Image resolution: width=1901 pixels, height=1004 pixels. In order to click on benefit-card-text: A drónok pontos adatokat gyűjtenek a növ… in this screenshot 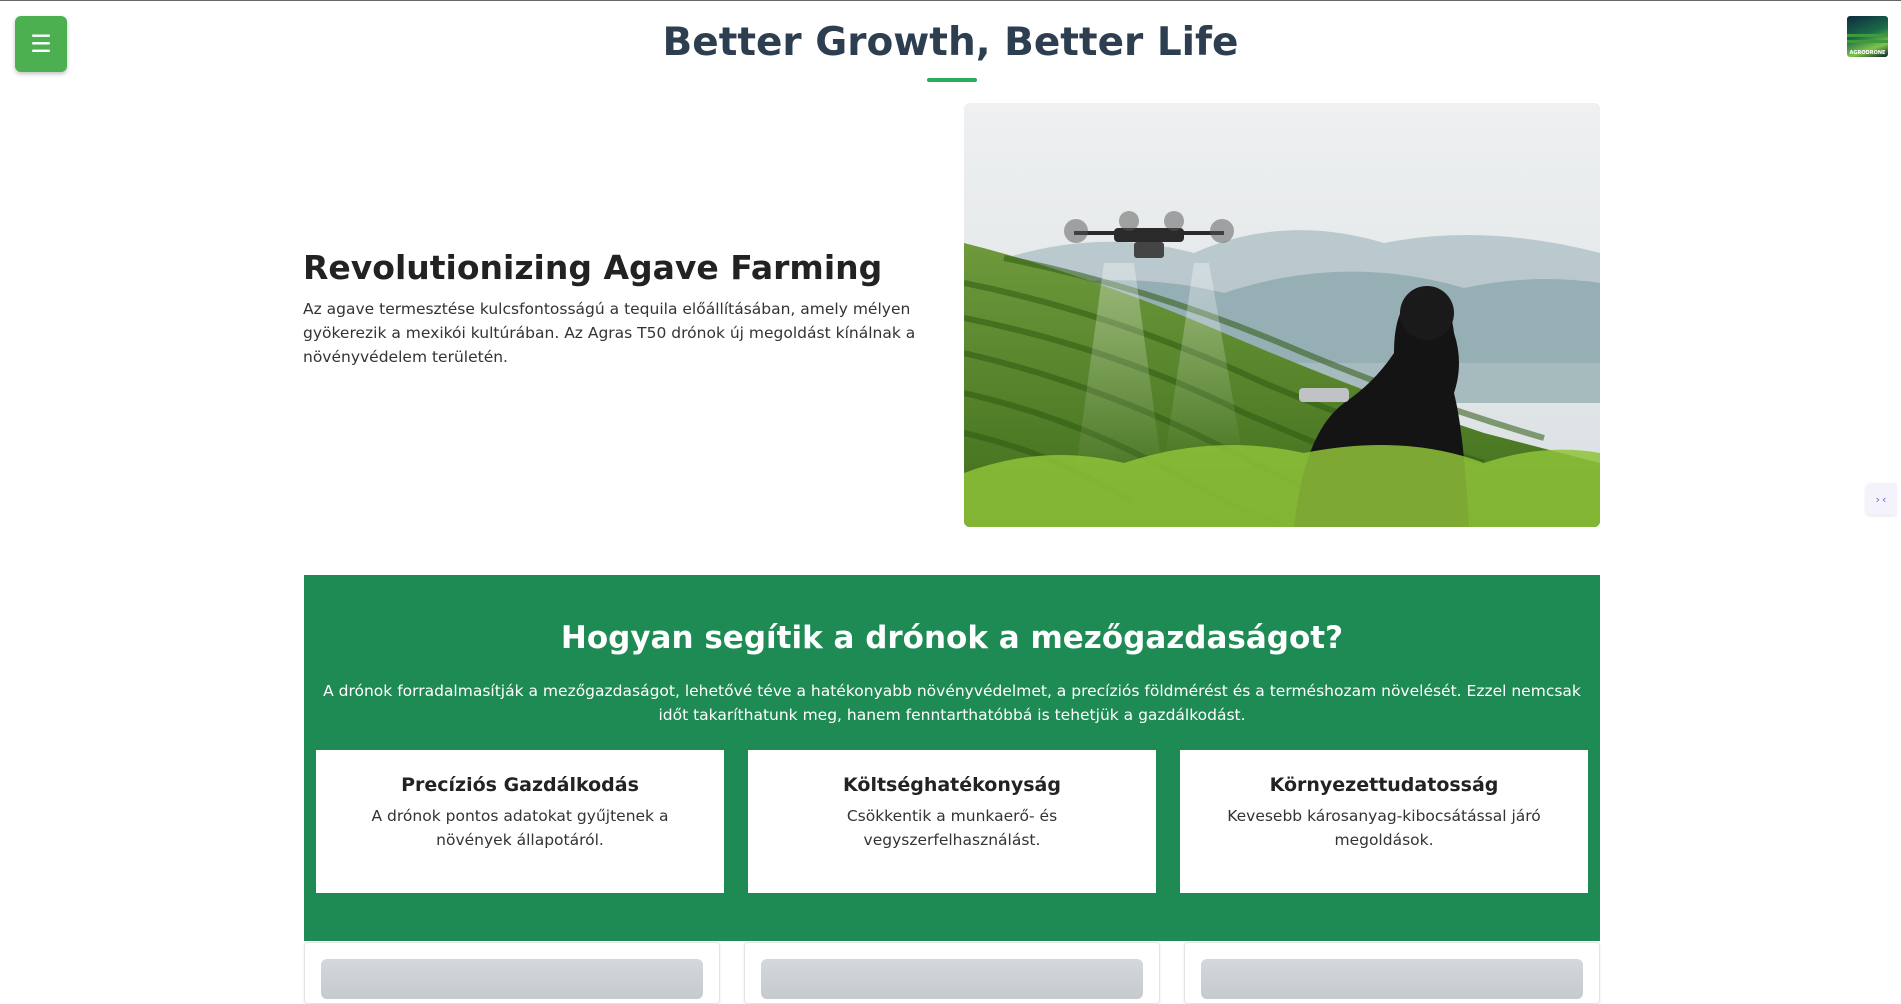, I will do `click(520, 828)`.